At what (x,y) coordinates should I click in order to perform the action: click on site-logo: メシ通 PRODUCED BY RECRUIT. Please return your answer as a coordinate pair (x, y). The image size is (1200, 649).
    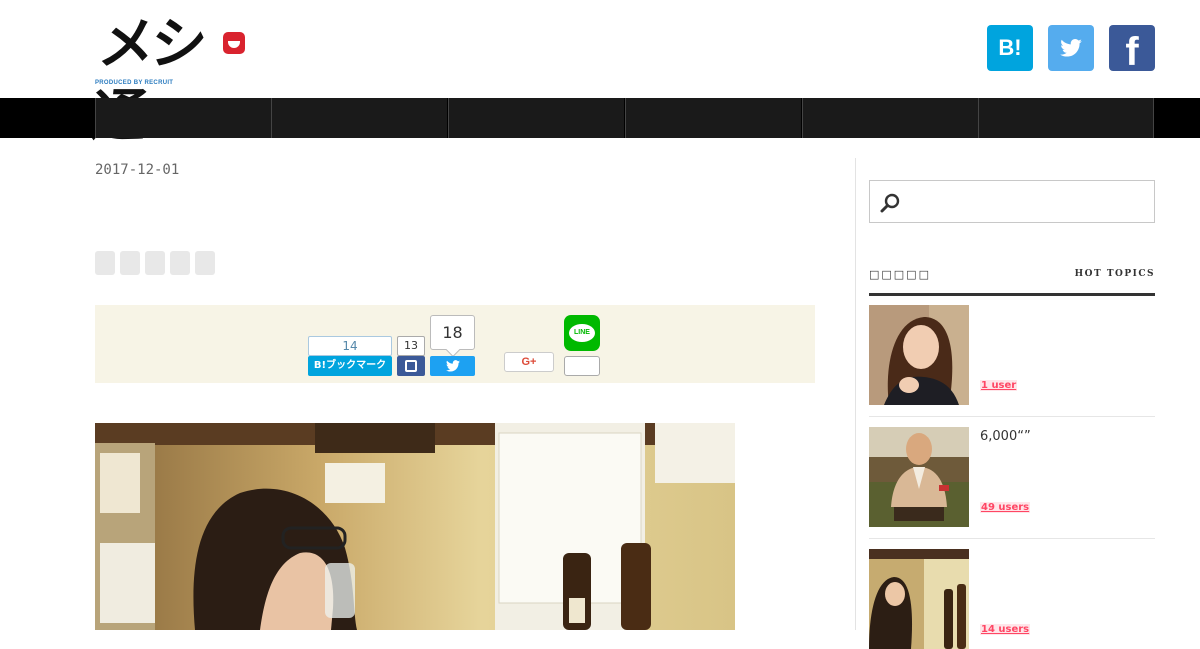
    Looking at the image, I should click on (167, 78).